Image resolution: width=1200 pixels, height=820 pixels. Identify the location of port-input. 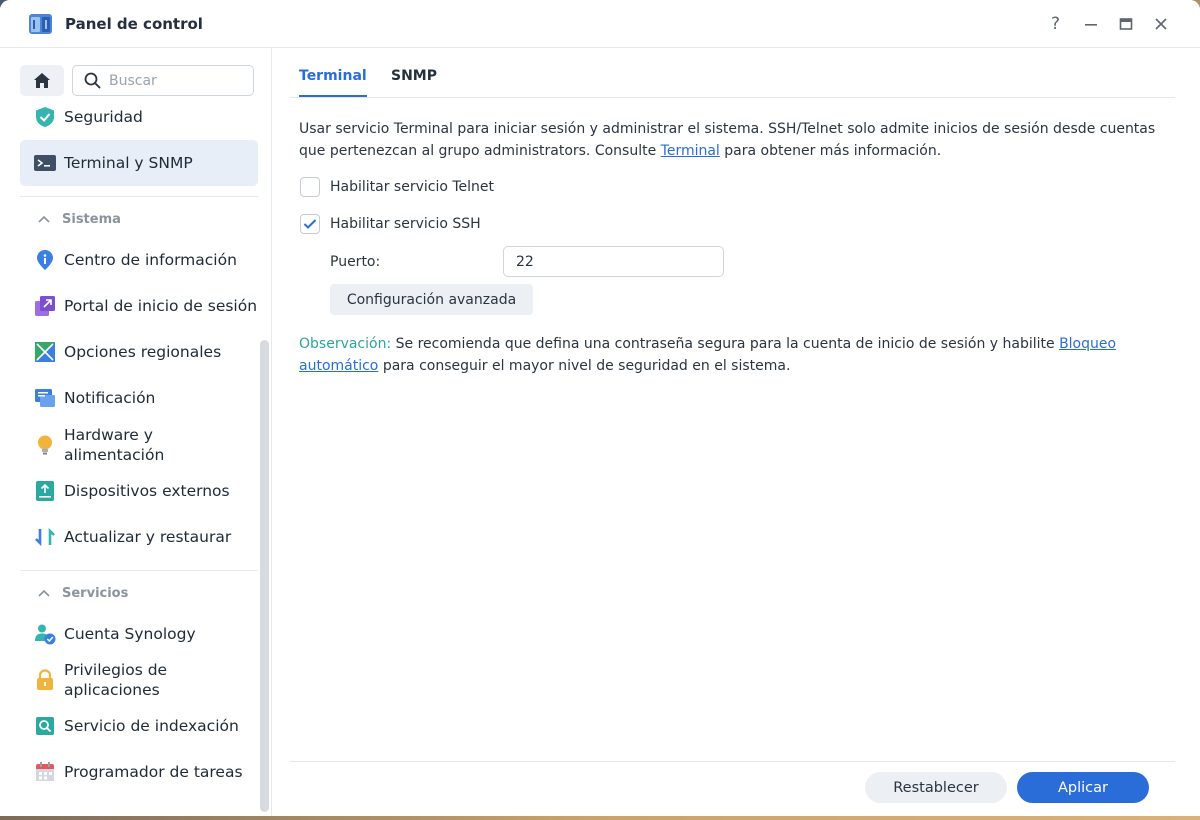
(613, 261).